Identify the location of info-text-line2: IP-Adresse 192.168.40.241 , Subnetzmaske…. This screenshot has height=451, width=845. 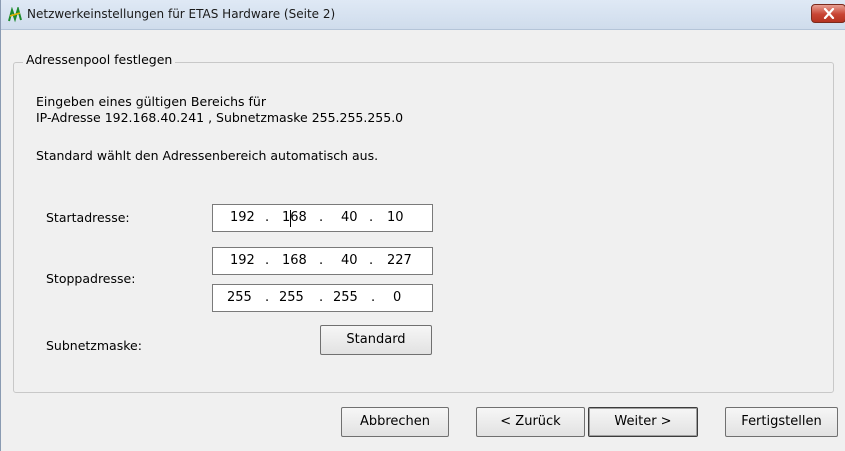
(220, 117).